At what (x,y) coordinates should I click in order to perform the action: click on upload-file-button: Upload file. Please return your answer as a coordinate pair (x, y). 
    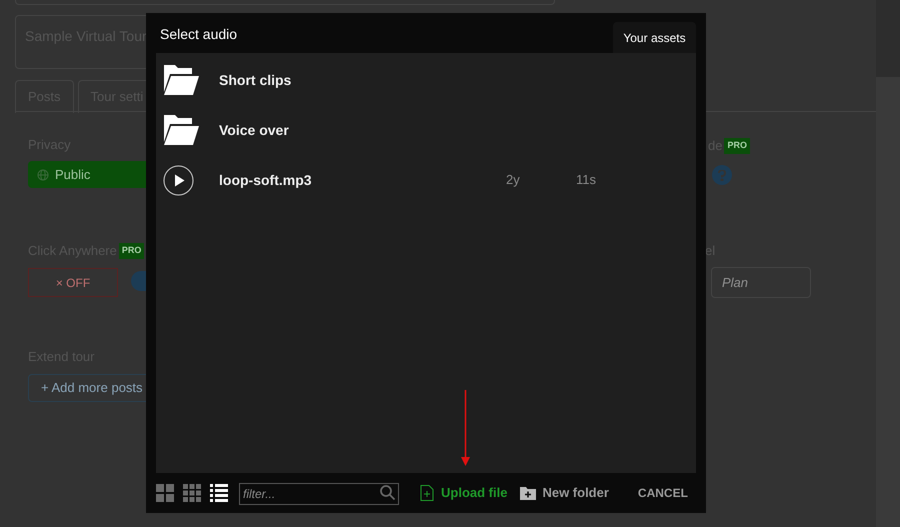
    Looking at the image, I should click on (464, 493).